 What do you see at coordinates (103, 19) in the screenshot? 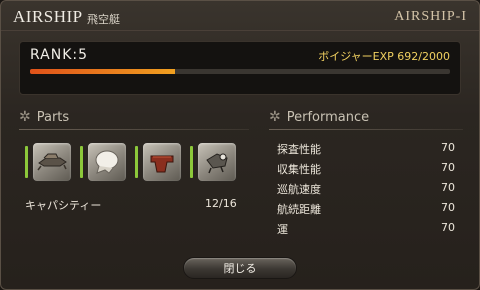
I see `window-subtitle: 飛空艇` at bounding box center [103, 19].